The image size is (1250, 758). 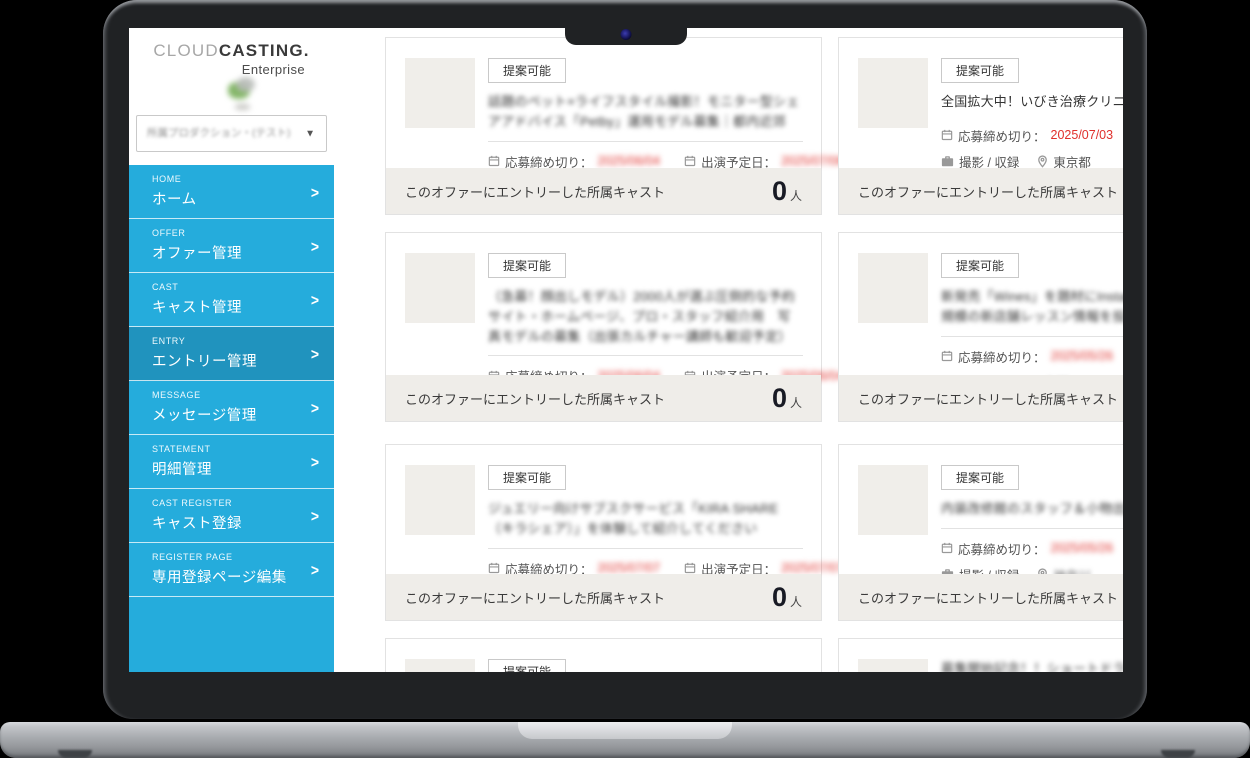 What do you see at coordinates (629, 568) in the screenshot?
I see `deadline-value: 2025/07/07` at bounding box center [629, 568].